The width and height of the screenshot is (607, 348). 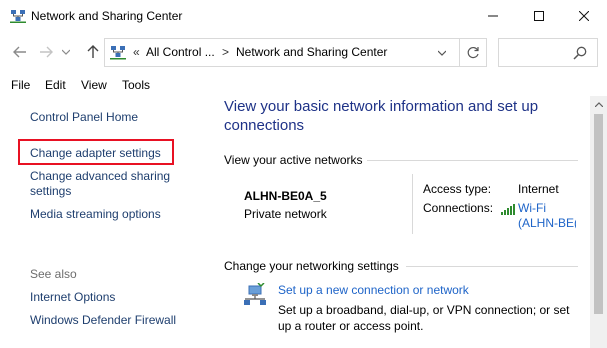 I want to click on search-icon, so click(x=580, y=53).